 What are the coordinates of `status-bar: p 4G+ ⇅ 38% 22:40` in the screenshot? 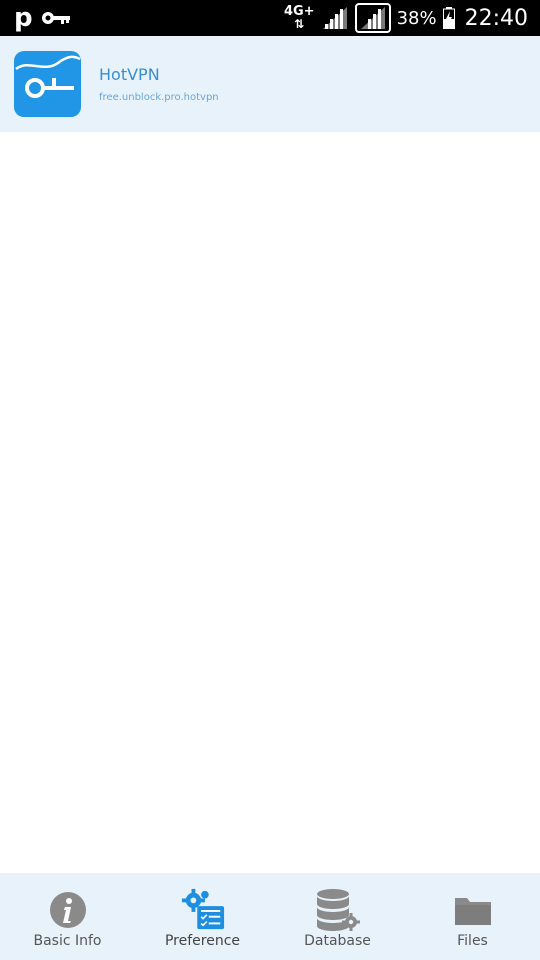 It's located at (270, 18).